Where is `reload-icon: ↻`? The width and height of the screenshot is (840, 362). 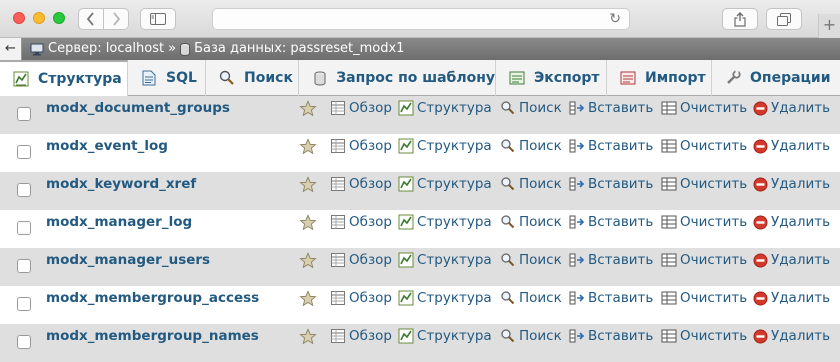 reload-icon: ↻ is located at coordinates (615, 19).